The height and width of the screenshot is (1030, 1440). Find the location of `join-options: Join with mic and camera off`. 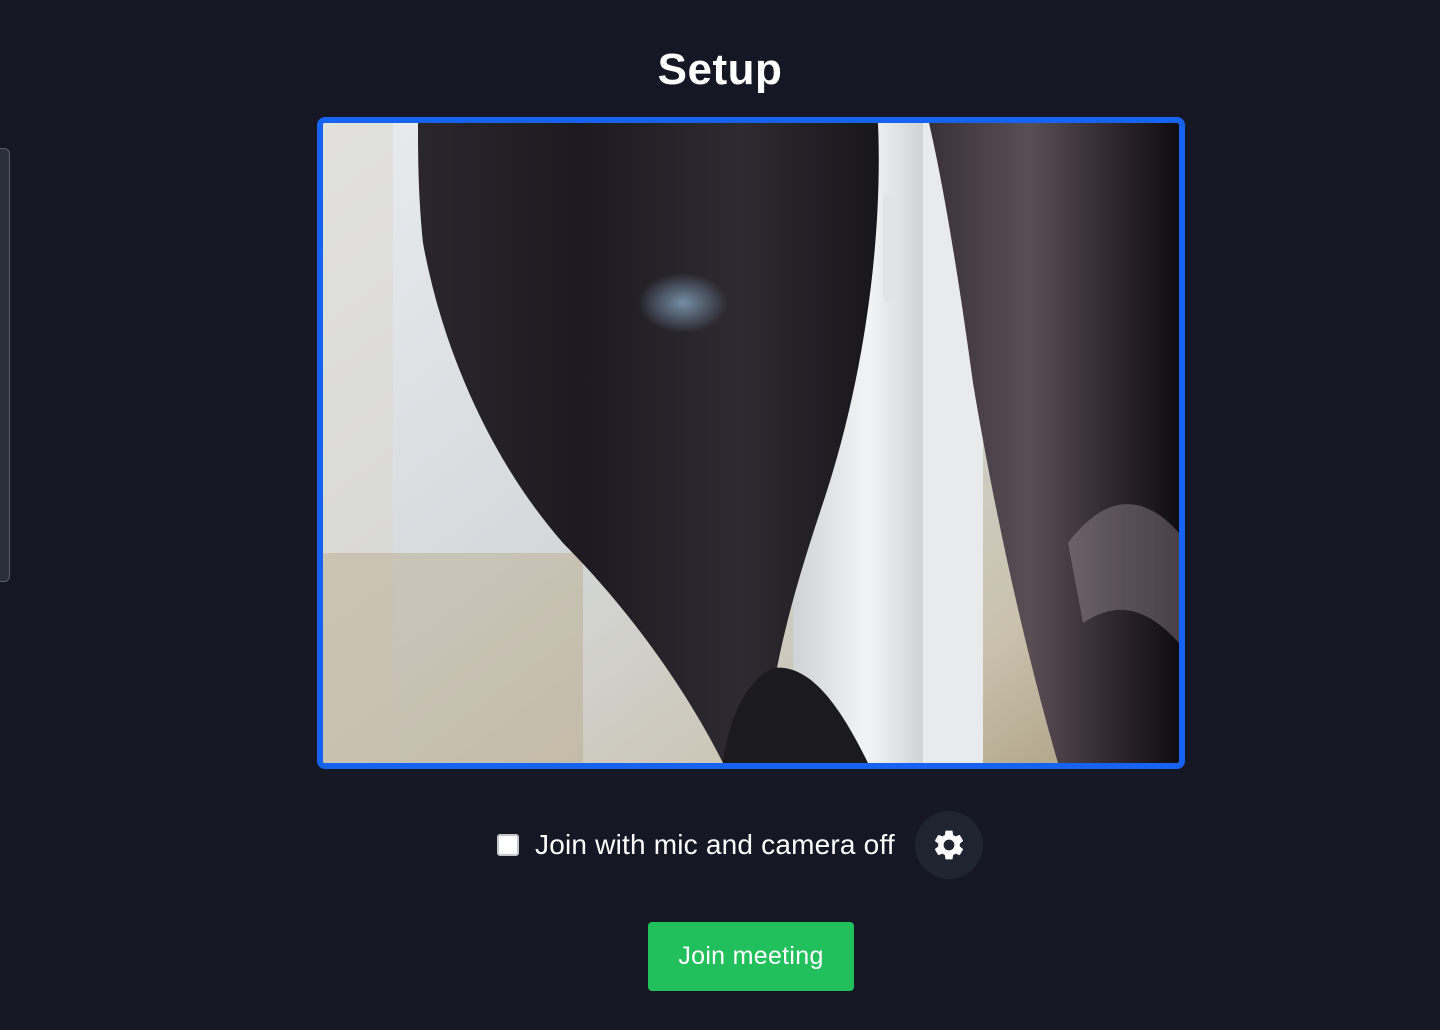

join-options: Join with mic and camera off is located at coordinates (740, 845).